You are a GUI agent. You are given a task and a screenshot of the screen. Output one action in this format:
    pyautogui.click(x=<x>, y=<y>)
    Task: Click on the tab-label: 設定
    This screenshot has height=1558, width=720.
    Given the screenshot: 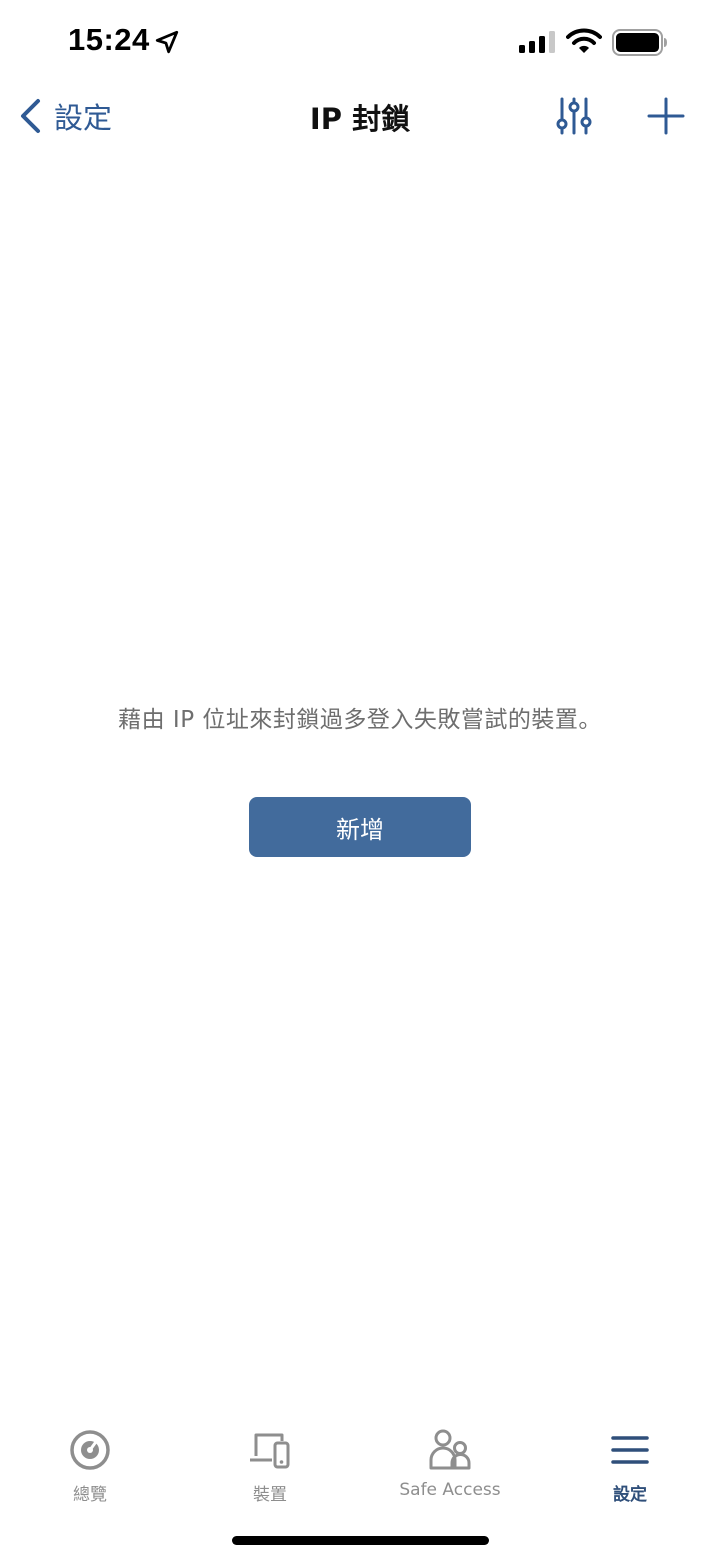 What is the action you would take?
    pyautogui.click(x=630, y=1495)
    